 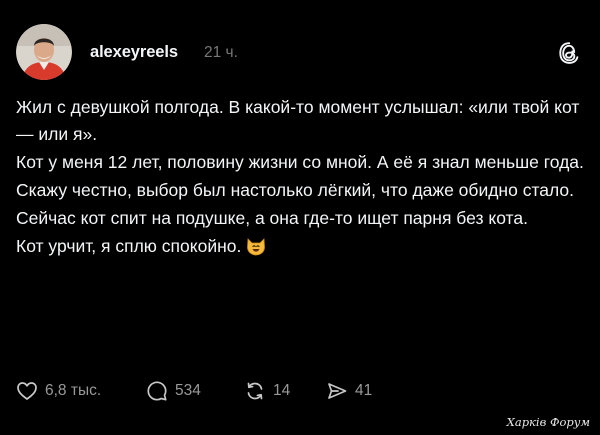 I want to click on comment-icon, so click(x=157, y=391).